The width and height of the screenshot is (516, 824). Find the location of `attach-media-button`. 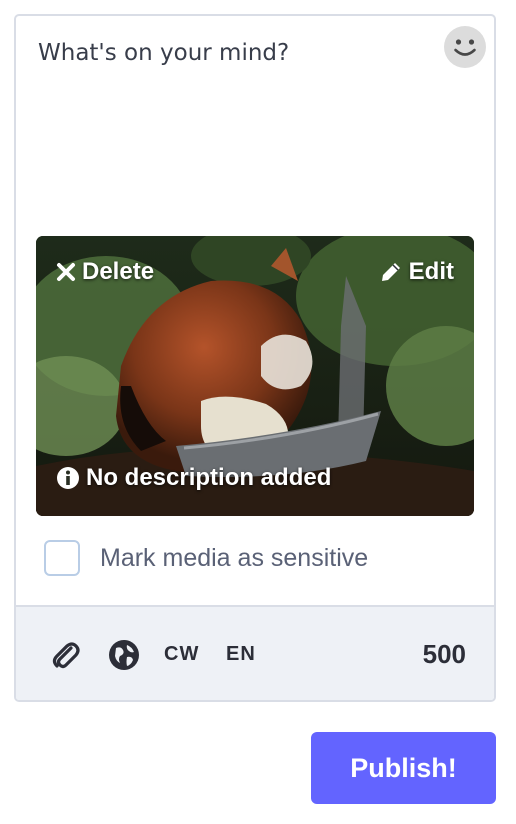

attach-media-button is located at coordinates (66, 653).